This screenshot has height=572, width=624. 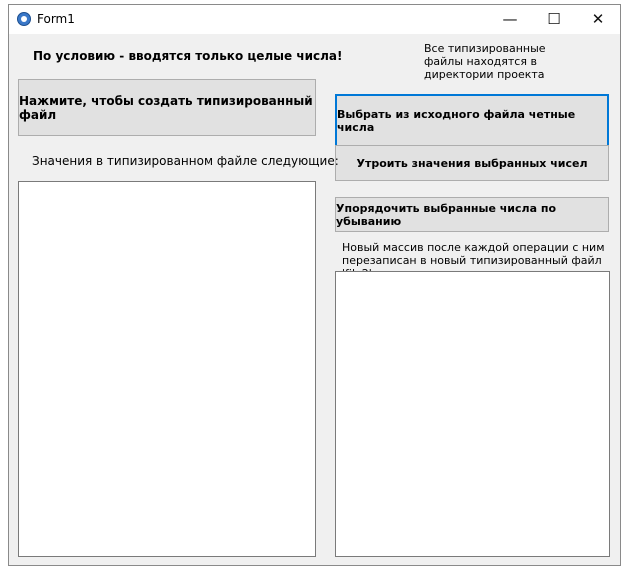 I want to click on select-even-button: Выбрать из исходного файла четные числа, so click(x=472, y=121).